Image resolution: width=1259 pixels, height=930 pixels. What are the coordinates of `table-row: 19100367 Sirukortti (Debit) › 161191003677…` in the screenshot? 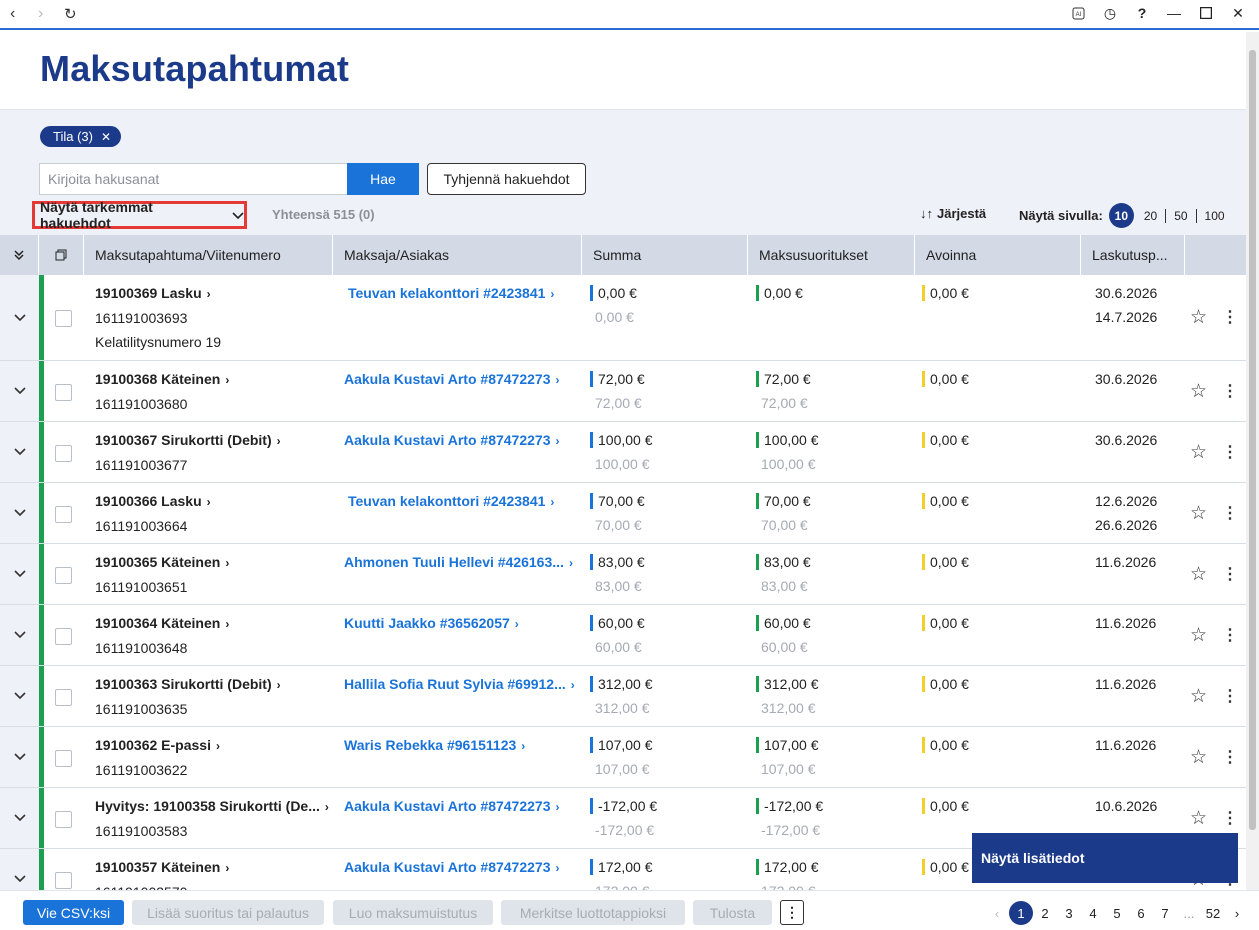 It's located at (623, 452).